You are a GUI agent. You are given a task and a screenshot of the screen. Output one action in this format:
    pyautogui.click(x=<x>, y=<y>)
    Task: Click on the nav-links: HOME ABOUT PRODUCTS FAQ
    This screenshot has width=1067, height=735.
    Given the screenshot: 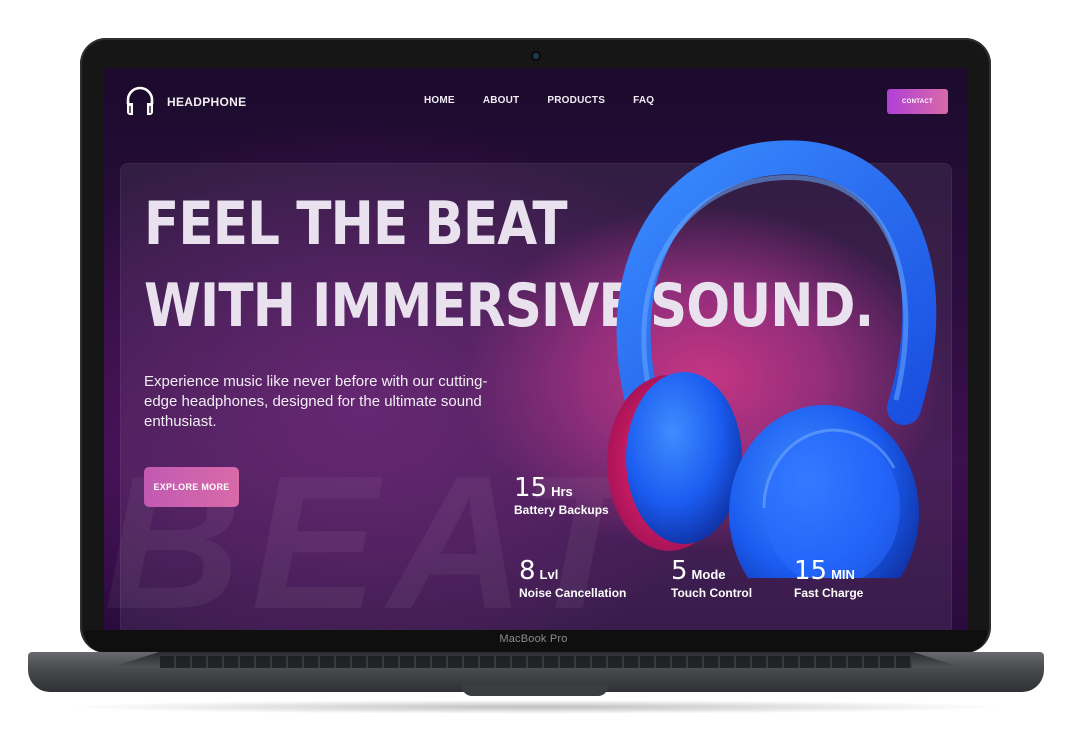 What is the action you would take?
    pyautogui.click(x=539, y=100)
    